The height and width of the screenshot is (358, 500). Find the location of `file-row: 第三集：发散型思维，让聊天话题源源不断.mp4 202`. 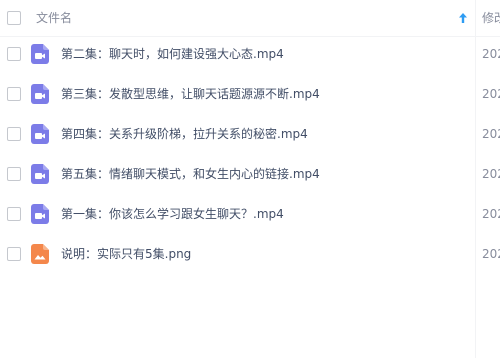

file-row: 第三集：发散型思维，让聊天话题源源不断.mp4 202 is located at coordinates (250, 94).